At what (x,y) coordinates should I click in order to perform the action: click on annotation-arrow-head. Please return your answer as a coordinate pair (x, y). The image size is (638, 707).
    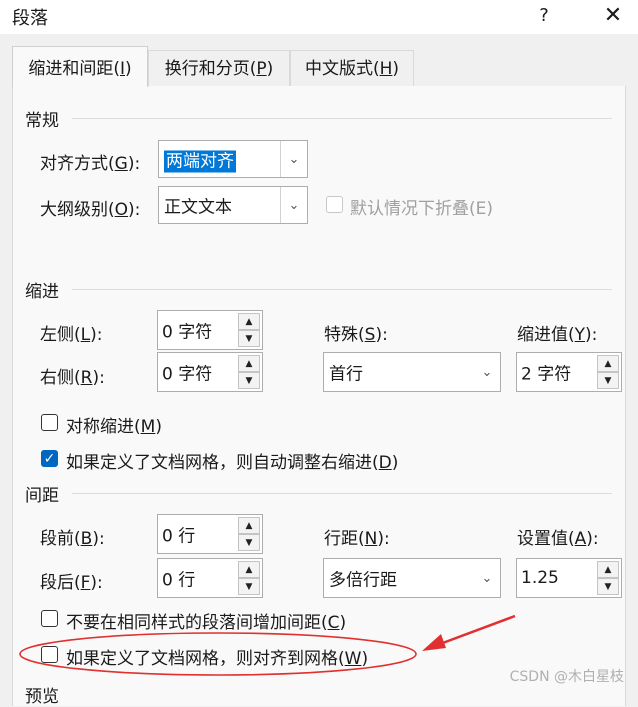
    Looking at the image, I should click on (434, 642).